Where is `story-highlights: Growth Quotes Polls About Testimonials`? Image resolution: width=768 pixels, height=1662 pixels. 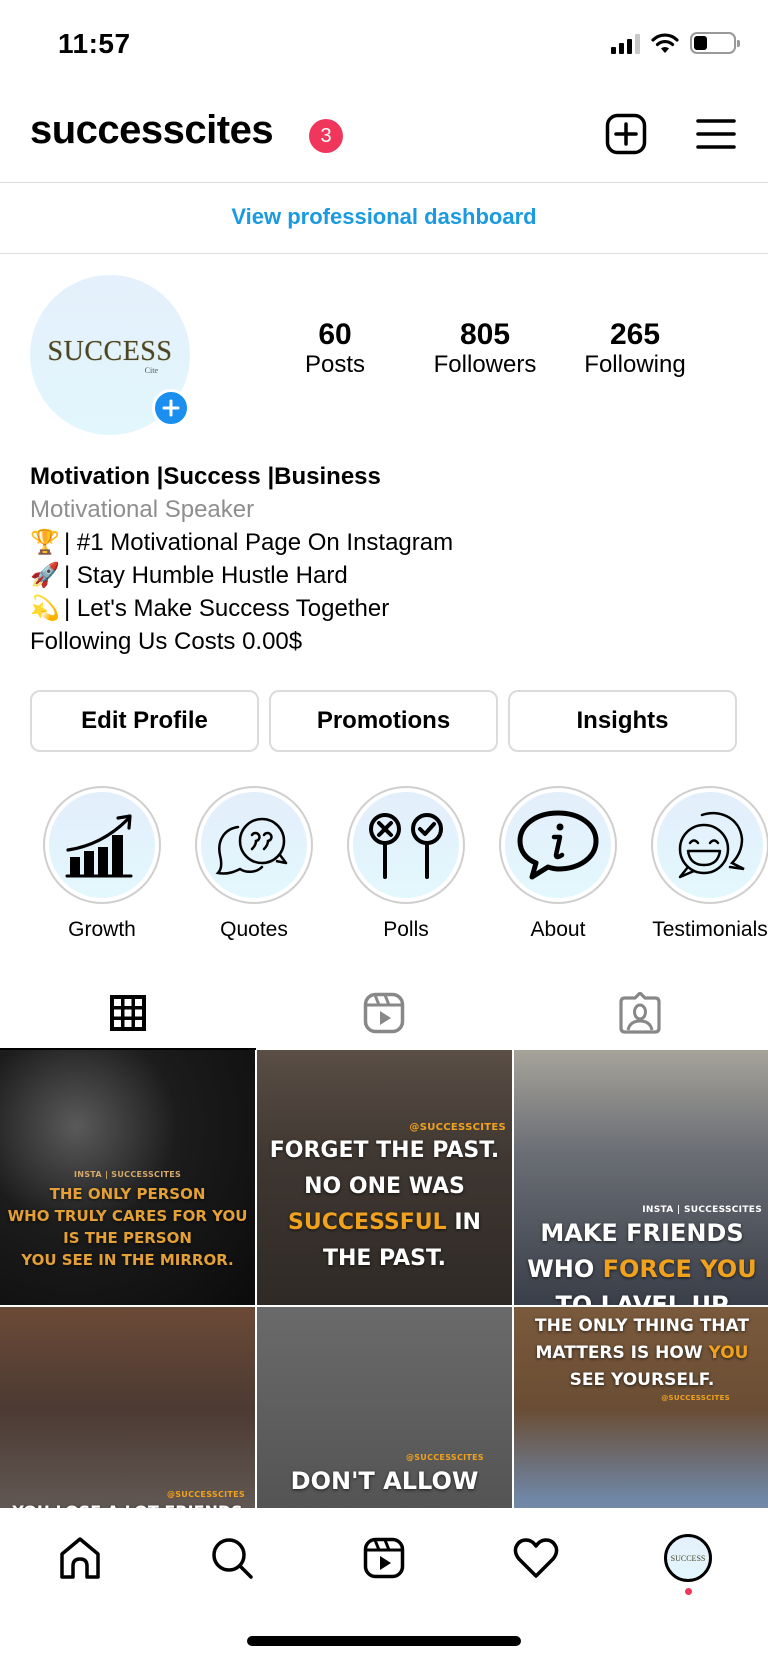 story-highlights: Growth Quotes Polls About Testimonials is located at coordinates (397, 864).